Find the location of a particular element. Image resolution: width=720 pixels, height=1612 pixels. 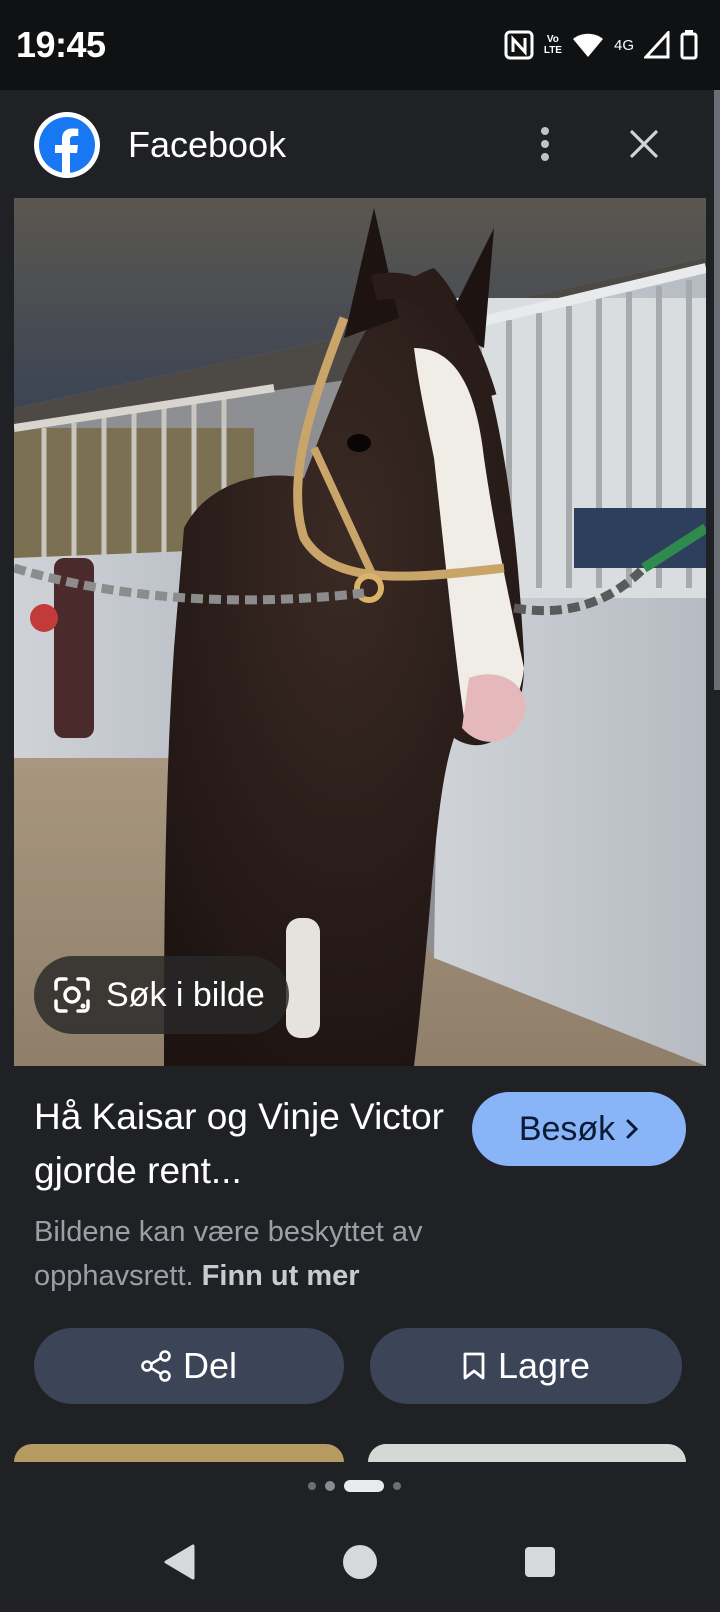

nfc-icon is located at coordinates (519, 45).